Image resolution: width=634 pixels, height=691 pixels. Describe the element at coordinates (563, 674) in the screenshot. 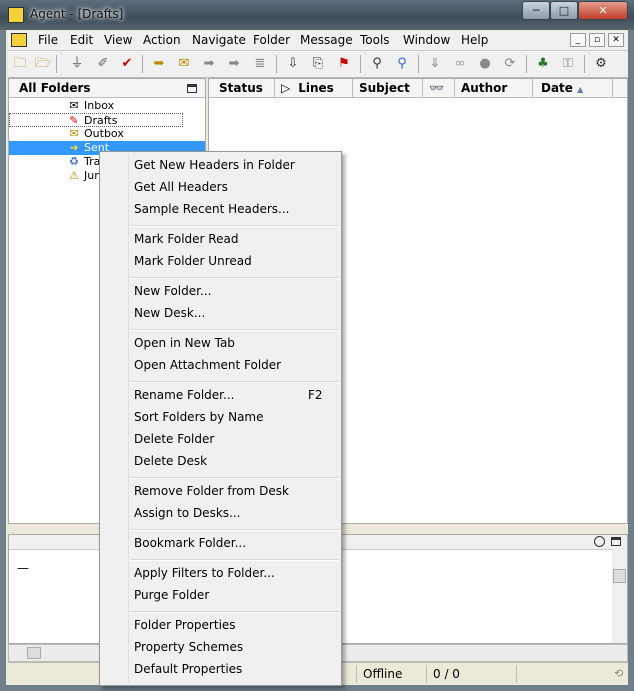

I see `status-empty` at that location.